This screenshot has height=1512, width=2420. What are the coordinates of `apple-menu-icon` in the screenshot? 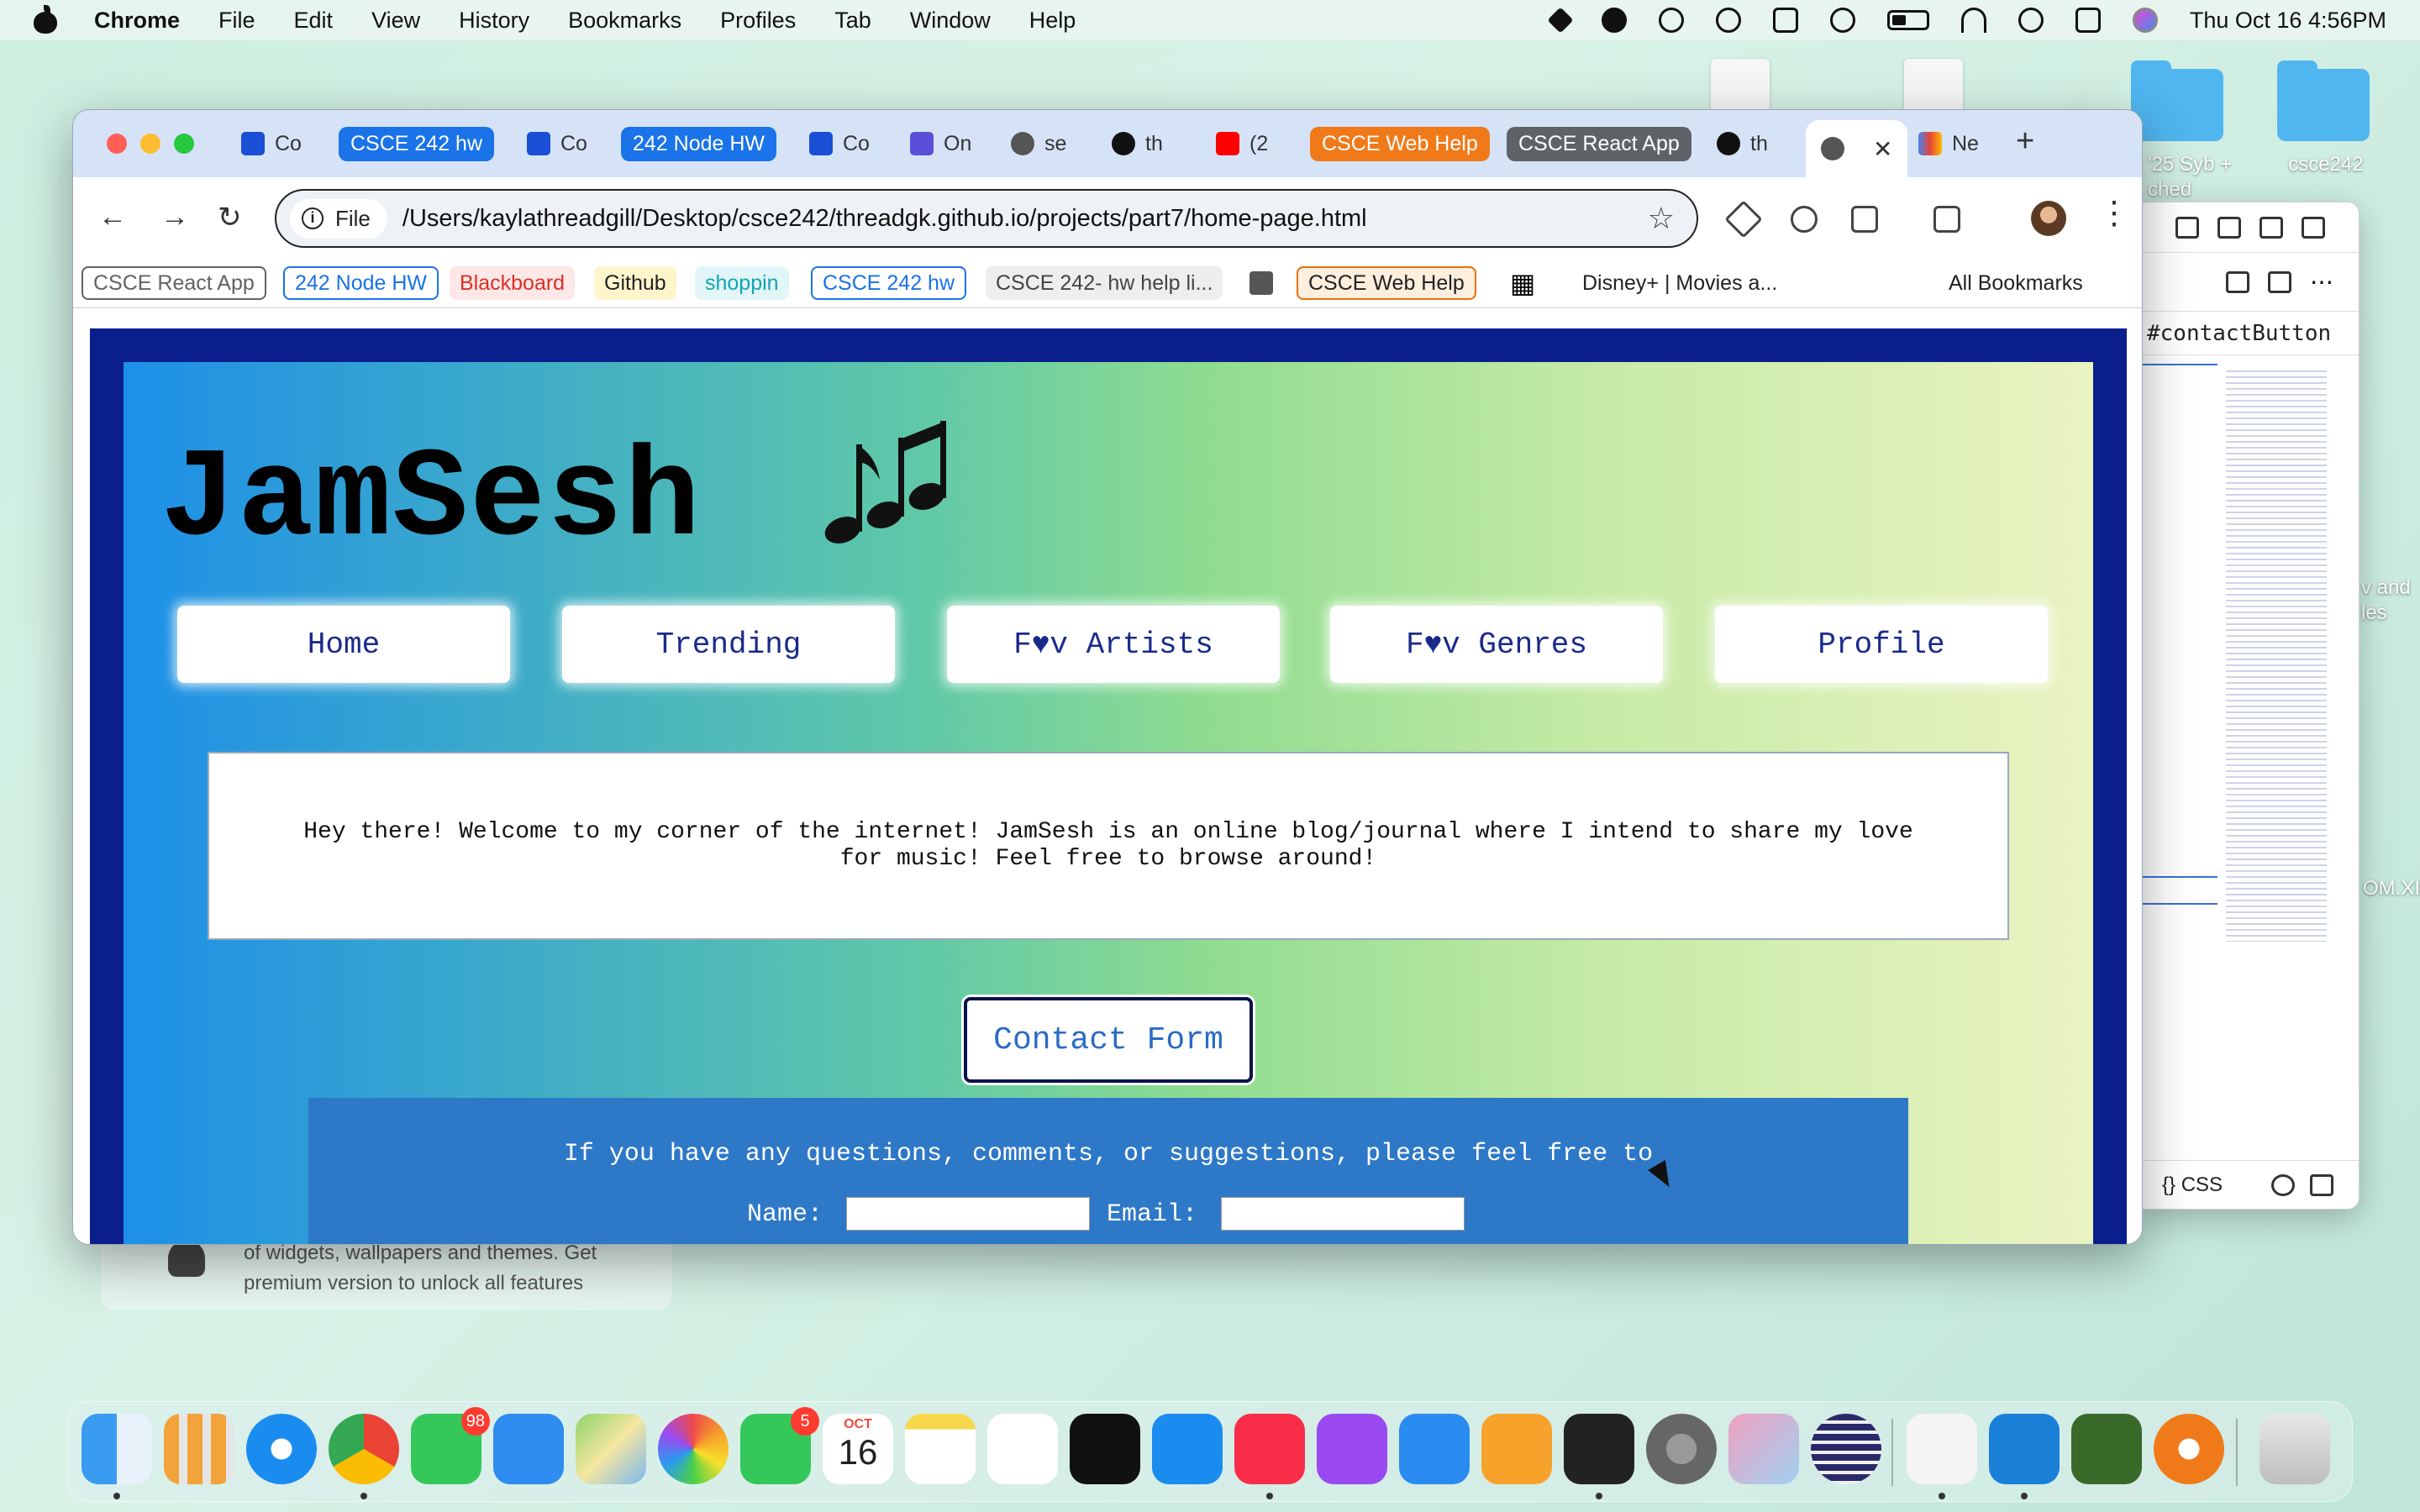 It's located at (45, 20).